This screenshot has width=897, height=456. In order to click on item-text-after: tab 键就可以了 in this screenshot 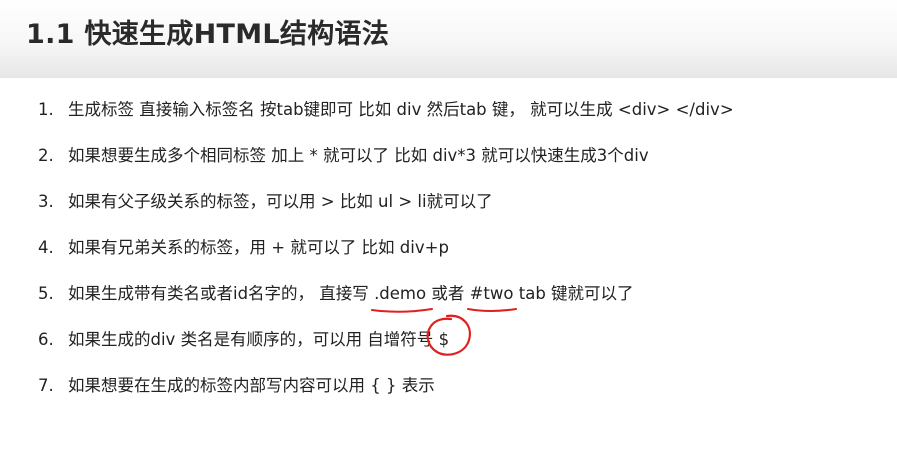, I will do `click(573, 293)`.